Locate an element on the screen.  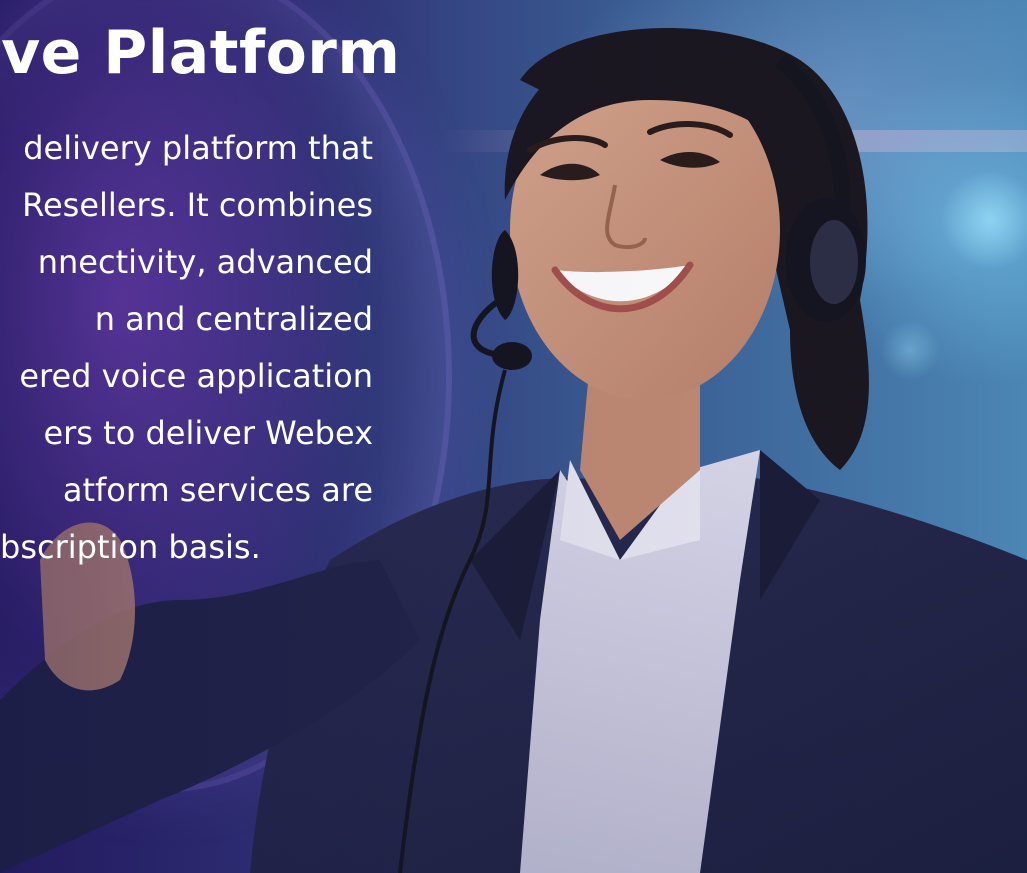
description-line: atform services are is located at coordinates (217, 490).